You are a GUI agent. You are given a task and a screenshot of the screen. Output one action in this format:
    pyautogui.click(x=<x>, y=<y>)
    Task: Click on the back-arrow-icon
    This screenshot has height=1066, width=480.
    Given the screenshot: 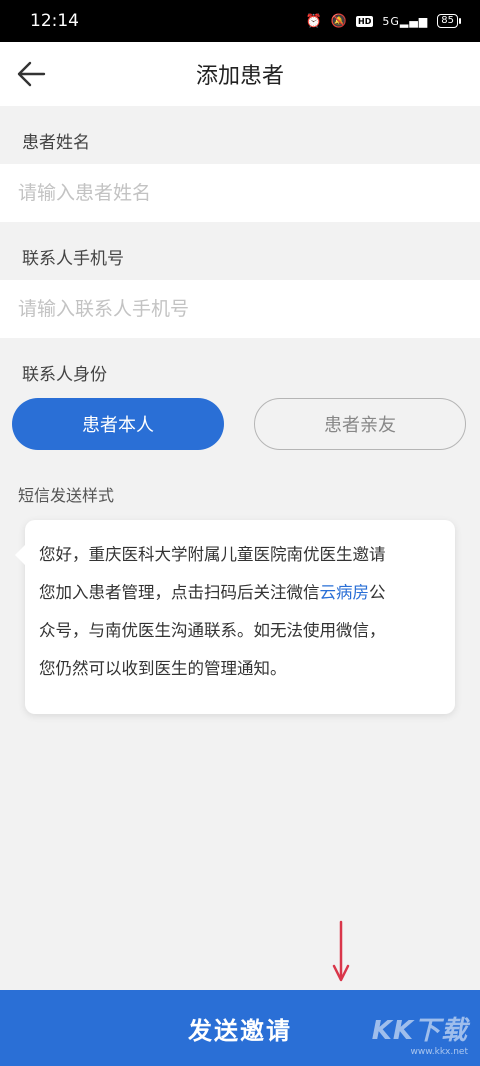 What is the action you would take?
    pyautogui.click(x=31, y=74)
    